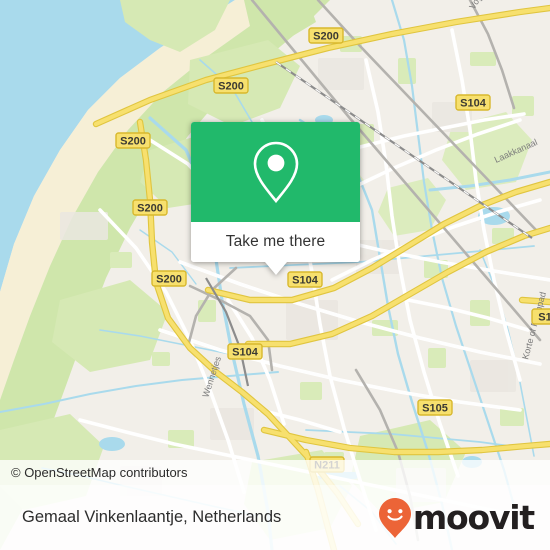 The height and width of the screenshot is (550, 550). I want to click on svg-text: S105, so click(435, 409).